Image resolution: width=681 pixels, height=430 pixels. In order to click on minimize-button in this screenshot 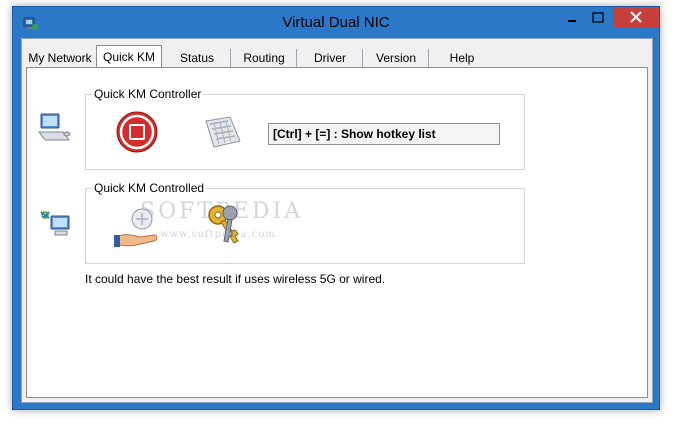, I will do `click(572, 17)`.